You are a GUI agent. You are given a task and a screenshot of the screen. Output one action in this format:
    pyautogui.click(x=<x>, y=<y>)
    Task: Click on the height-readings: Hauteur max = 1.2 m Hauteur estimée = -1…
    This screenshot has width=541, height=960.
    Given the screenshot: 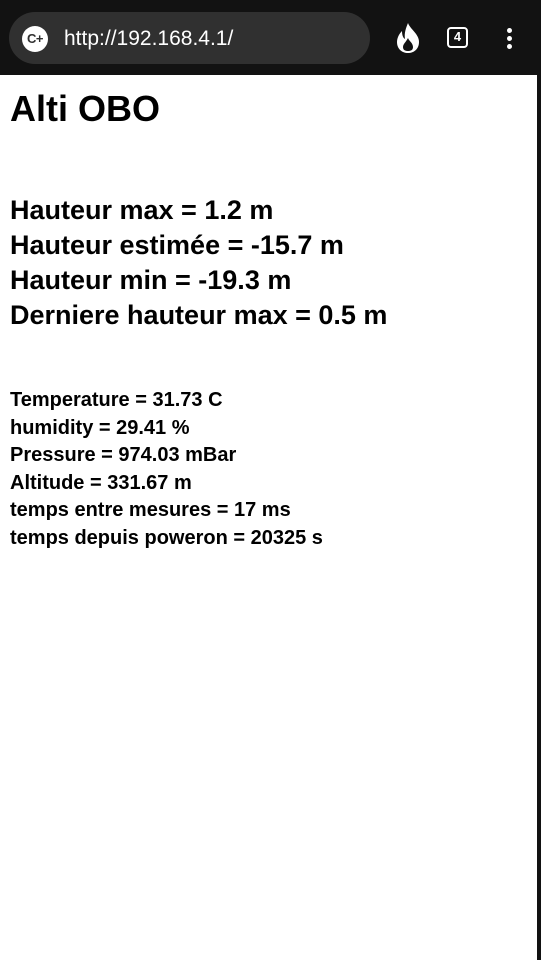 What is the action you would take?
    pyautogui.click(x=198, y=263)
    